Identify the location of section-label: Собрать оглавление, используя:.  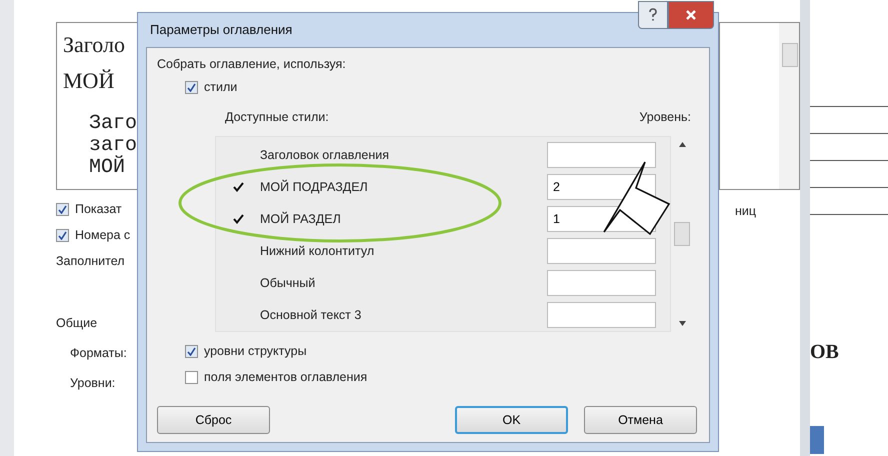
(252, 64).